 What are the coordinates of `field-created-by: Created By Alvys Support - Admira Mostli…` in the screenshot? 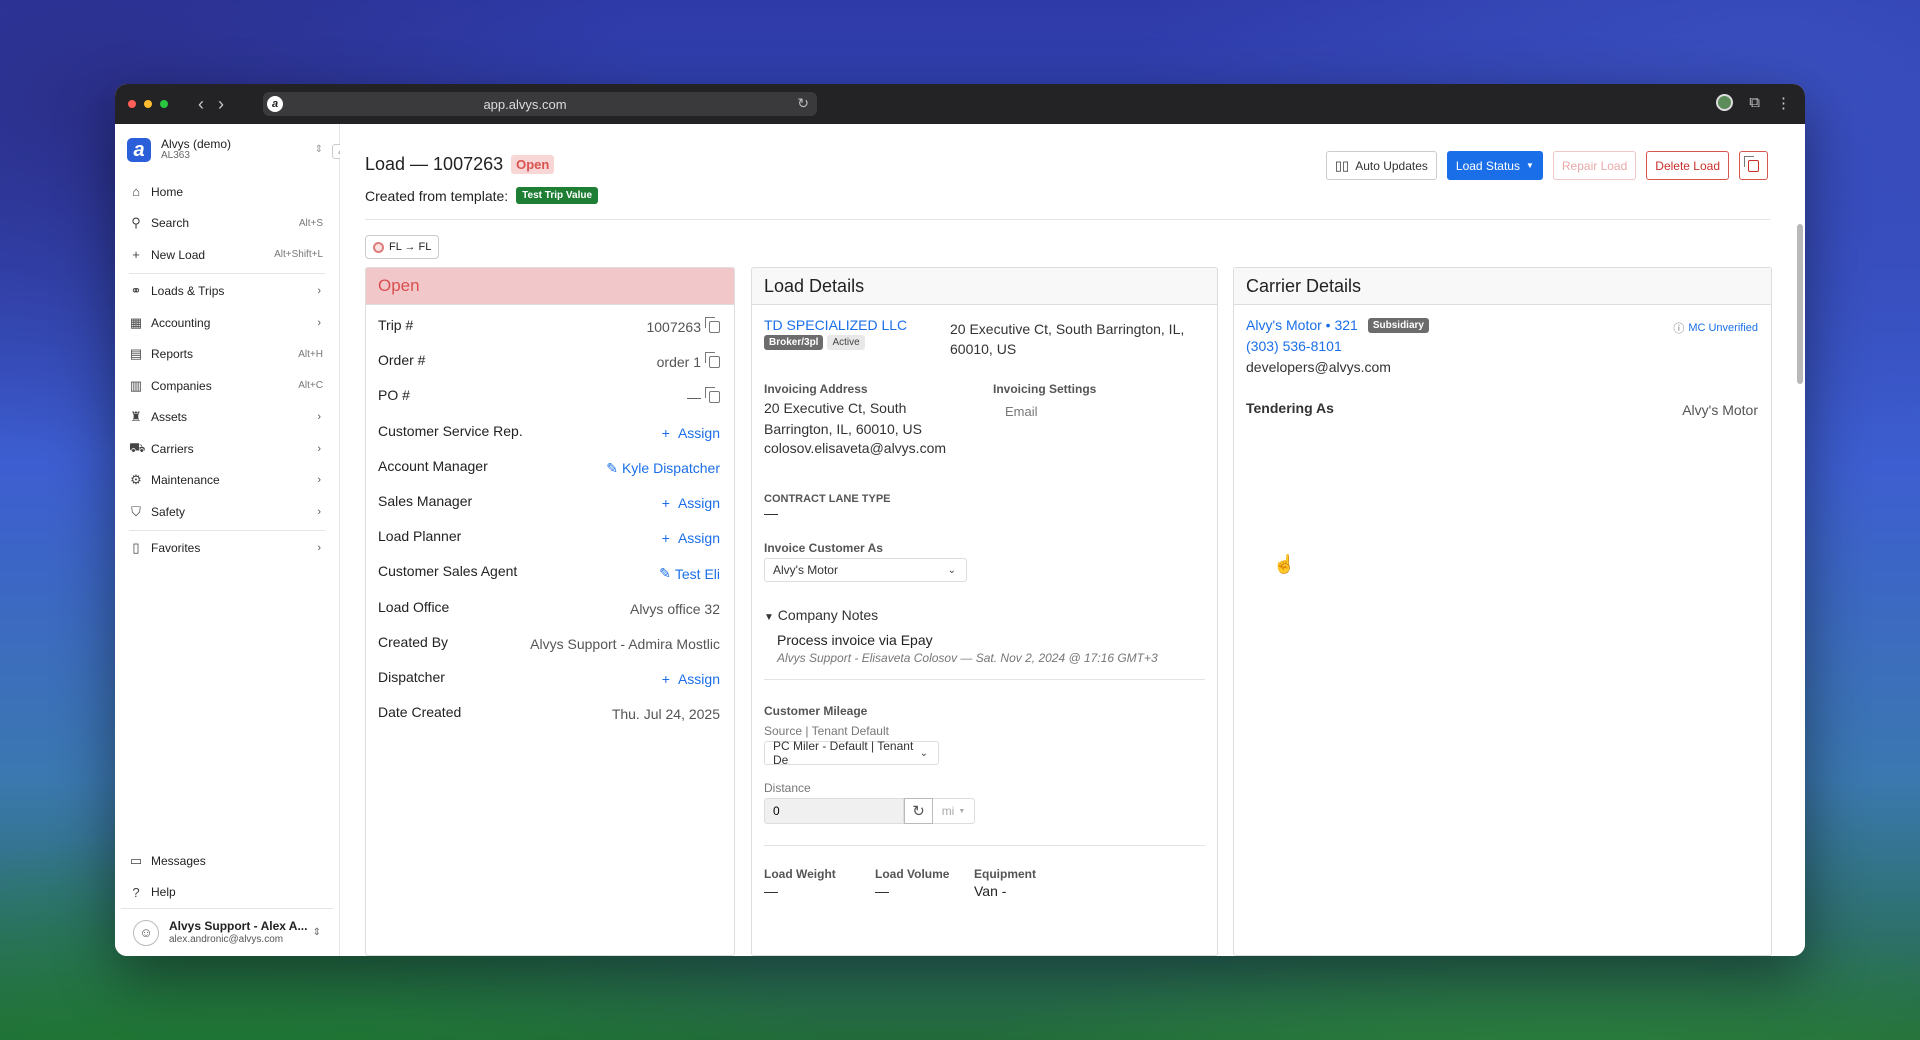 It's located at (549, 642).